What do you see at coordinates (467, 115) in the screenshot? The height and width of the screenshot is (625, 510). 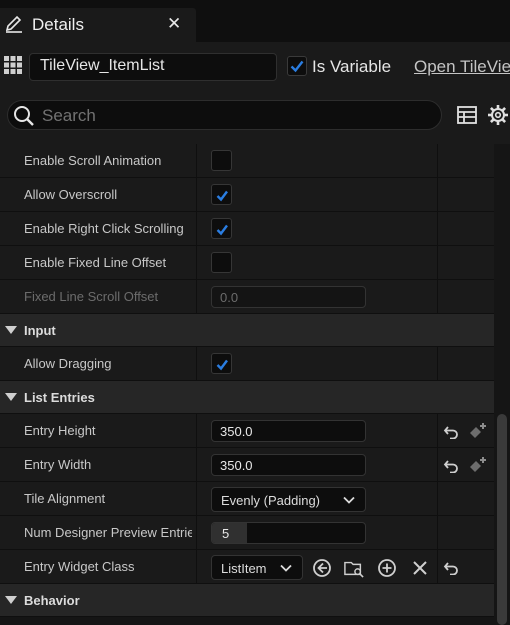 I see `table-icon` at bounding box center [467, 115].